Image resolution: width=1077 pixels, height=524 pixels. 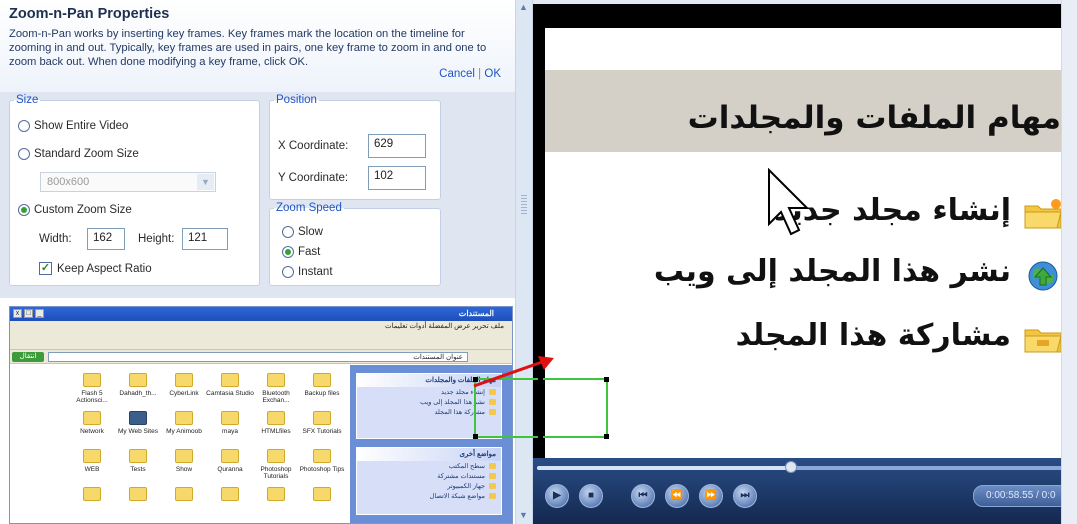 I want to click on keep-aspect-ratio-checkbox: ✓, so click(x=45, y=268).